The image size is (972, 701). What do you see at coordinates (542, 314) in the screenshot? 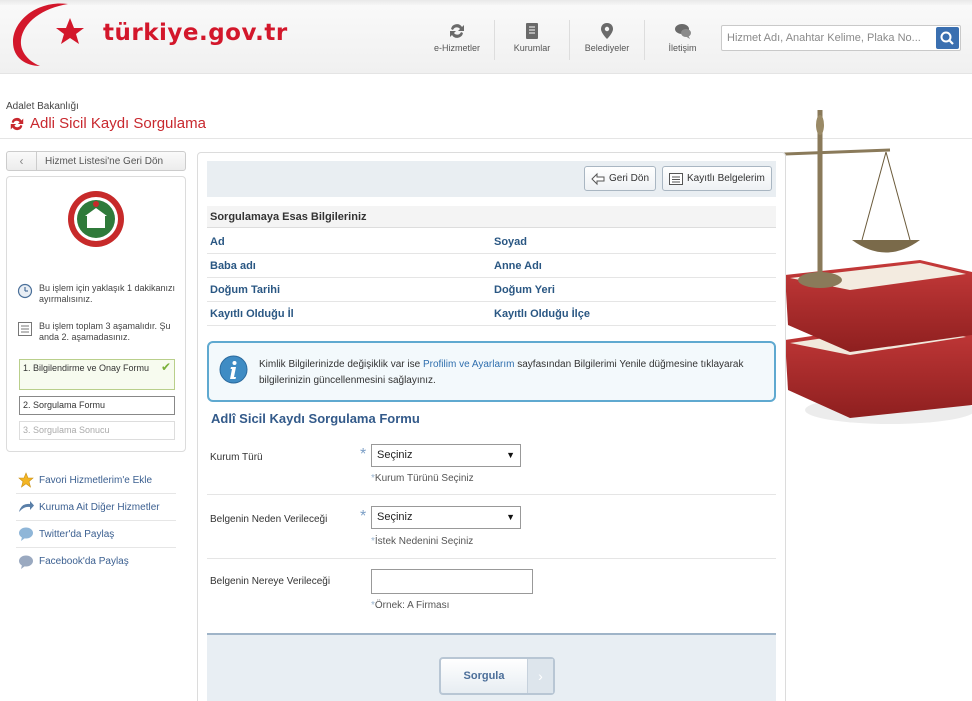
I see `field-ilce: Kayıtlı Olduğu İlçe` at bounding box center [542, 314].